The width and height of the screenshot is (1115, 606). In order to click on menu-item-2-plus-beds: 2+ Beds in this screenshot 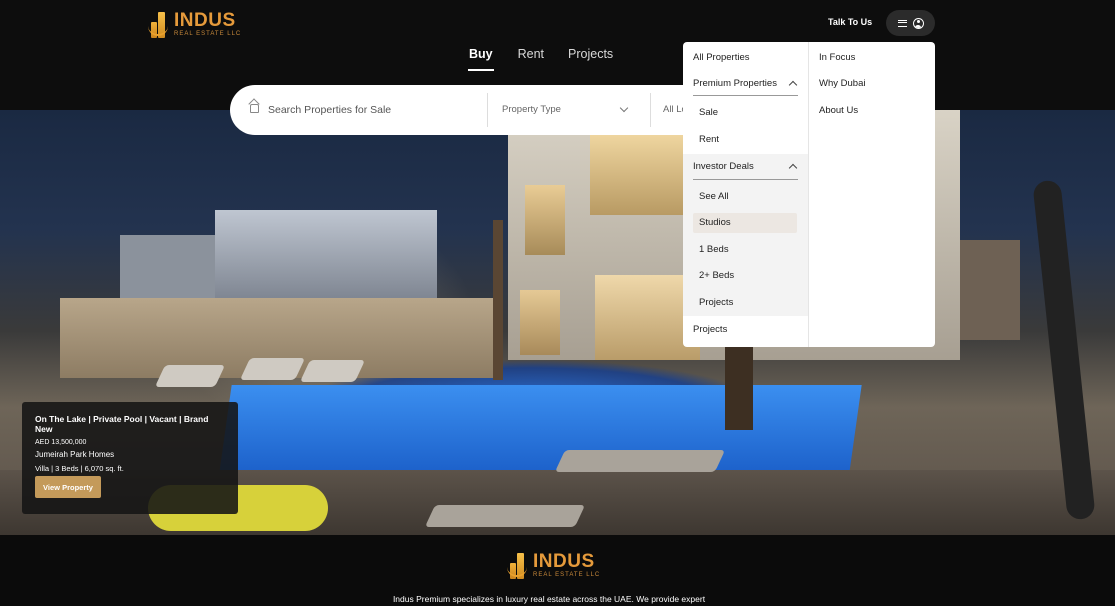, I will do `click(716, 275)`.